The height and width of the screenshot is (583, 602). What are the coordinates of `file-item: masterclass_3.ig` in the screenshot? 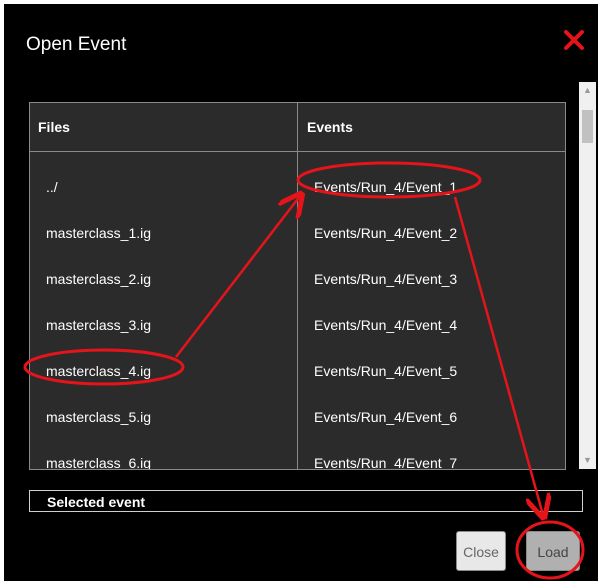 It's located at (98, 325).